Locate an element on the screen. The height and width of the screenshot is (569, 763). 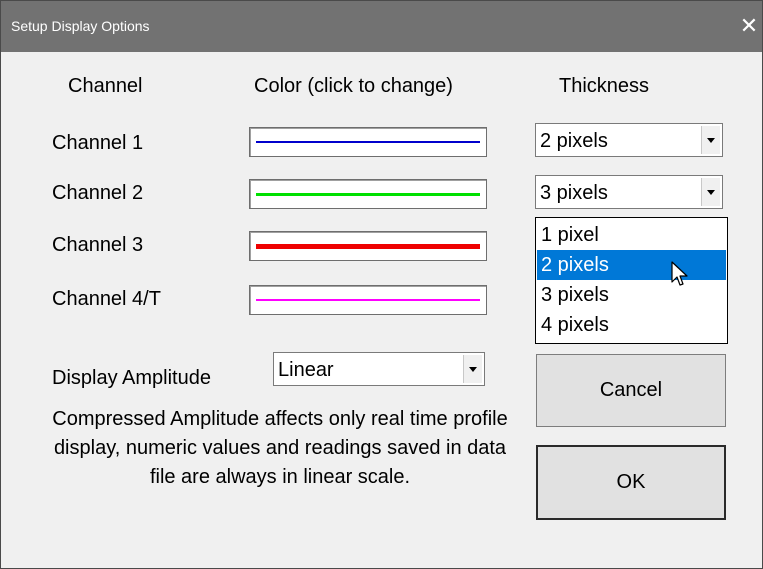
display-amplitude-label: Display Amplitude is located at coordinates (131, 378).